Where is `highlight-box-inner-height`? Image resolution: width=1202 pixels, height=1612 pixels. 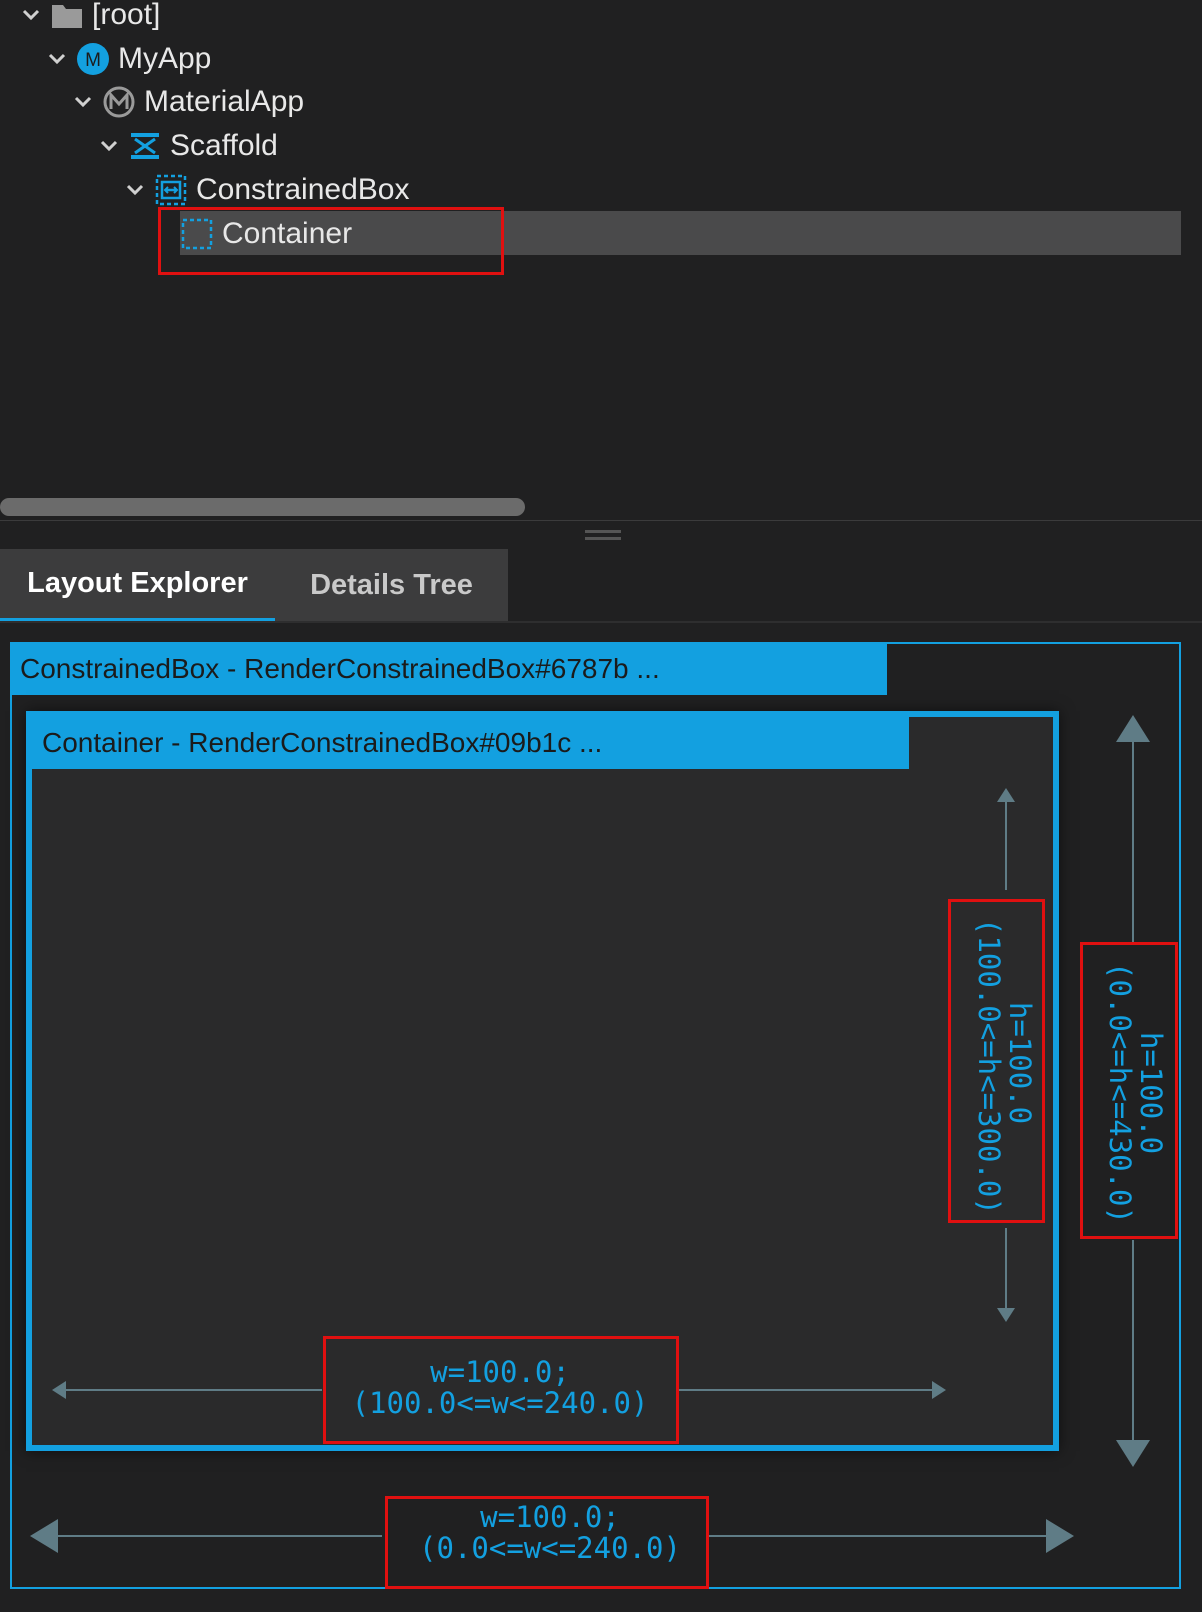 highlight-box-inner-height is located at coordinates (996, 1061).